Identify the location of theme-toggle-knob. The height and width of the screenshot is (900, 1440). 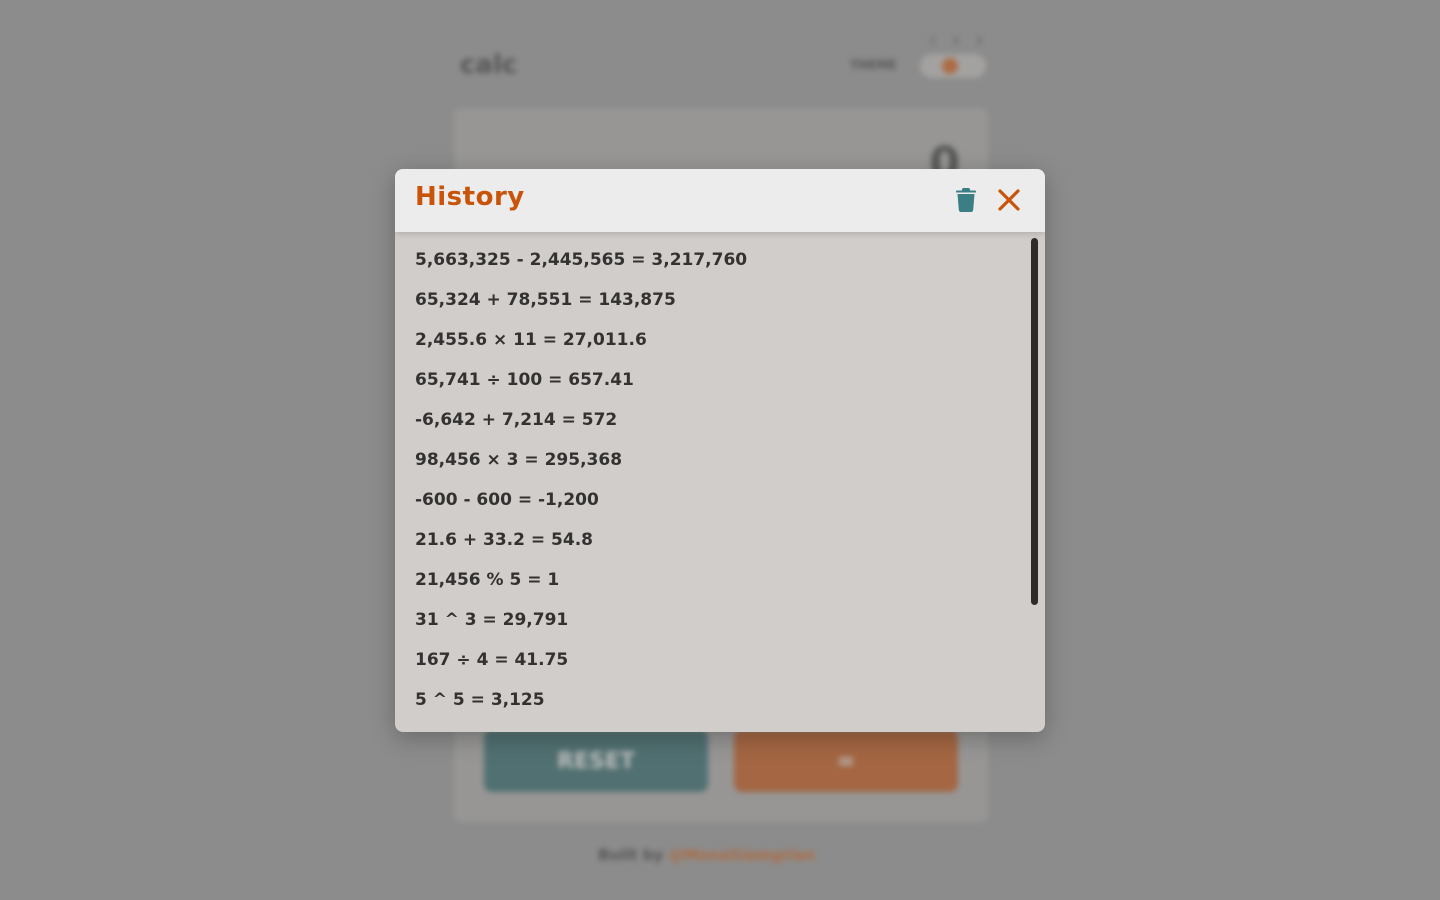
(950, 66).